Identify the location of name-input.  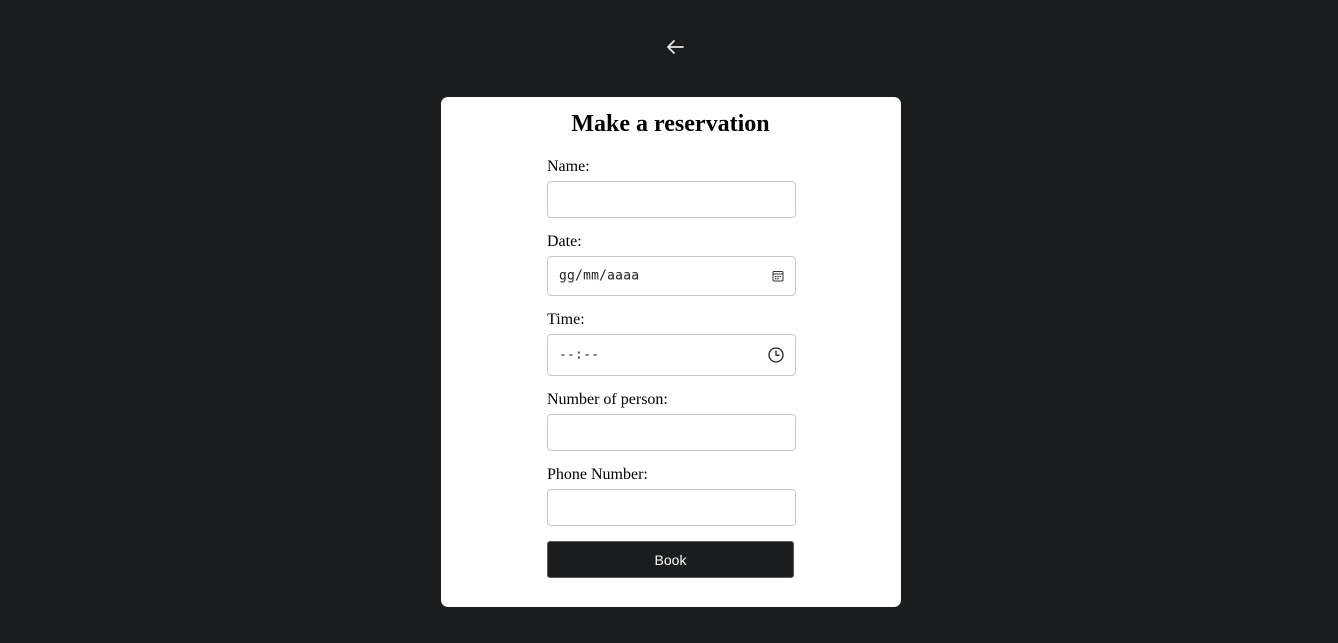
(671, 199).